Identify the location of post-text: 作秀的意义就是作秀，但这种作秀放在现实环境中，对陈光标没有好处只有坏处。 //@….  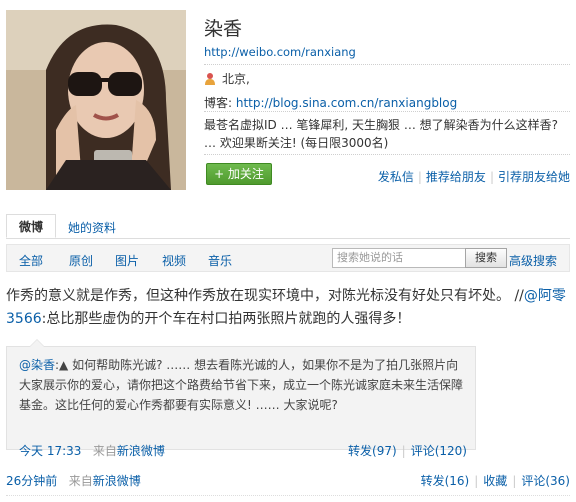
(289, 308).